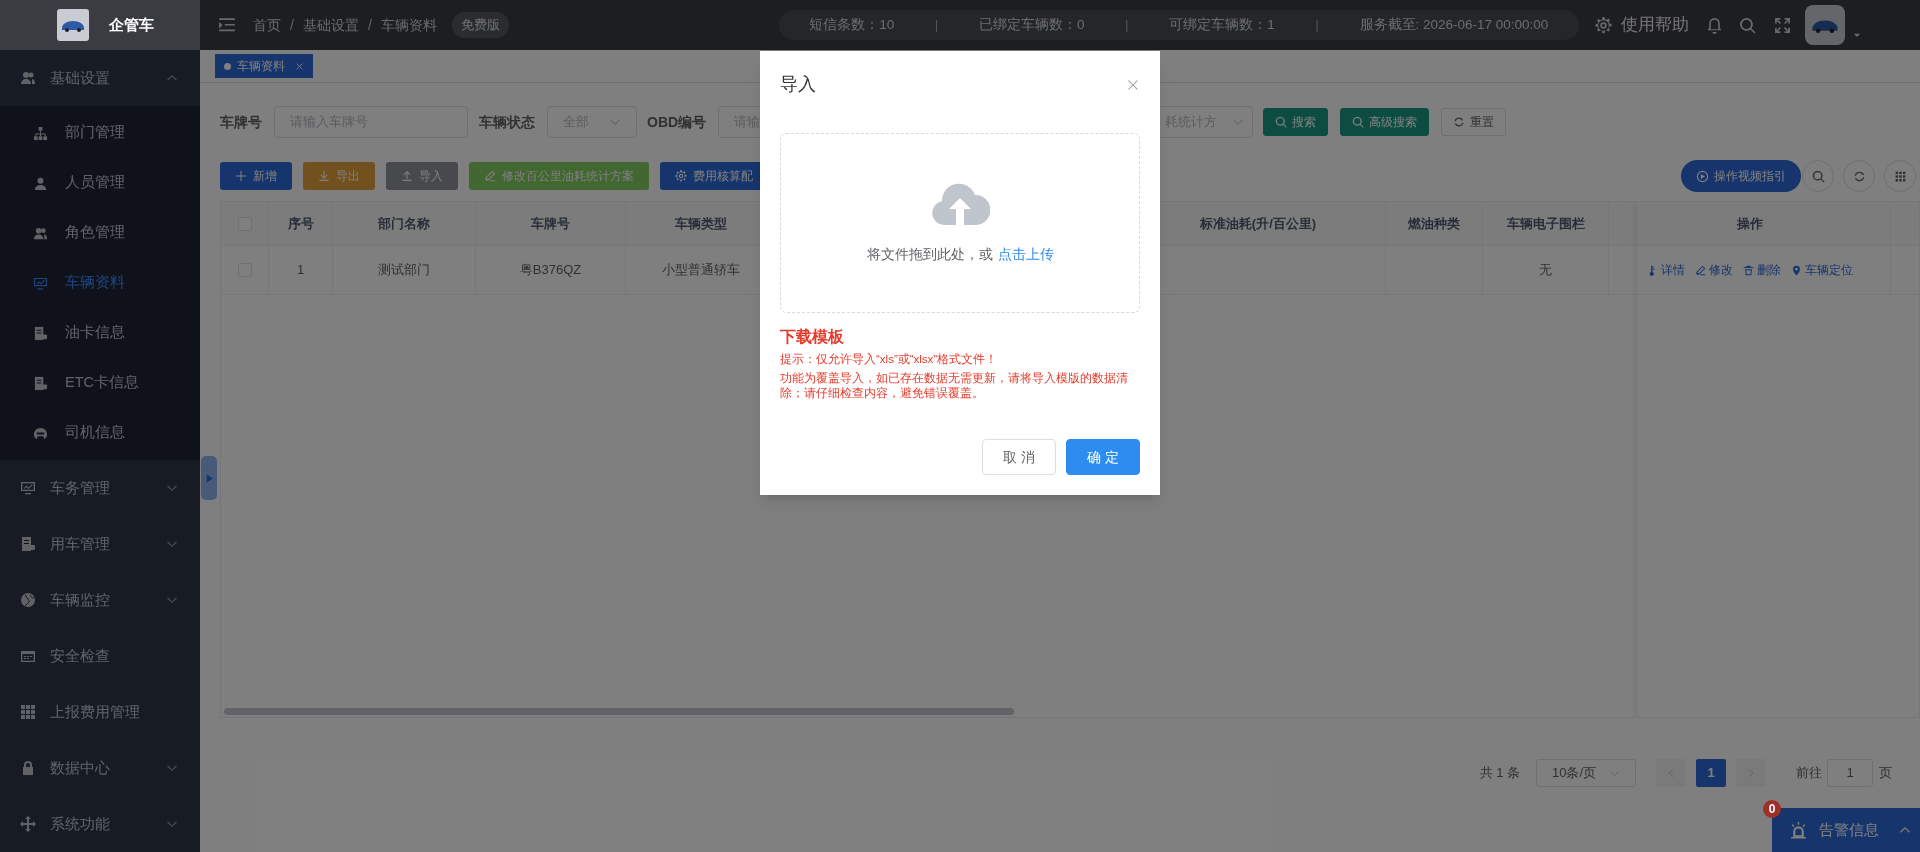 The width and height of the screenshot is (1920, 852). Describe the element at coordinates (1821, 270) in the screenshot. I see `action-link: 车辆定位` at that location.